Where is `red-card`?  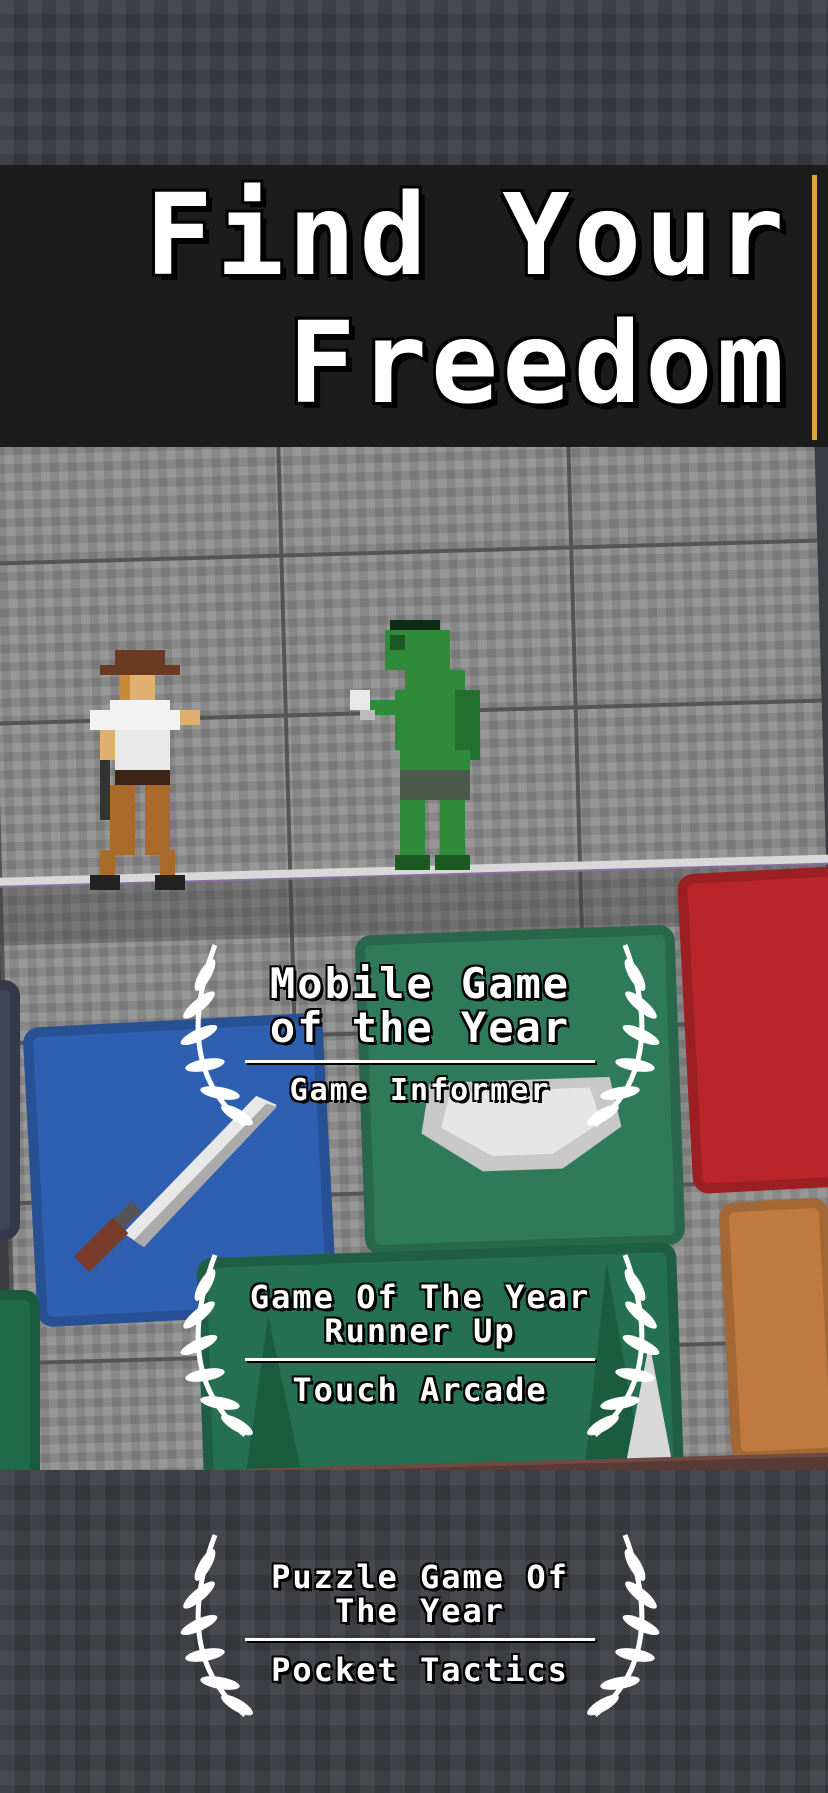
red-card is located at coordinates (752, 1030).